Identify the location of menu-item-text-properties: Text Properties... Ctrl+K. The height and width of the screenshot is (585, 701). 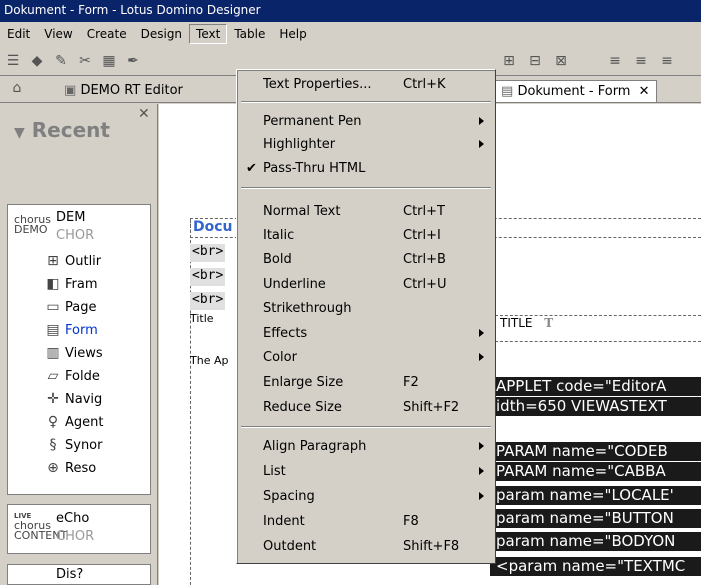
(366, 85).